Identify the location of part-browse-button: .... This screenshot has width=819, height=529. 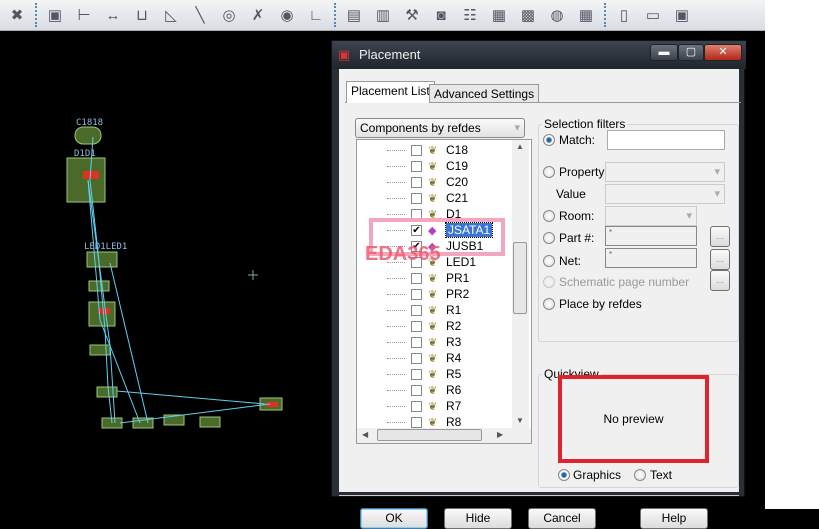
(720, 236).